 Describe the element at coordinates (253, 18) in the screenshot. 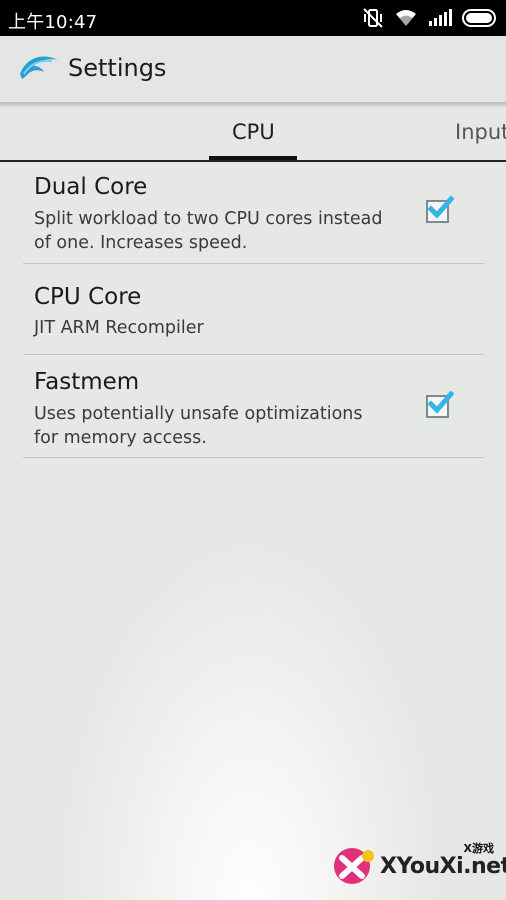

I see `status-bar: 上午10:47` at that location.